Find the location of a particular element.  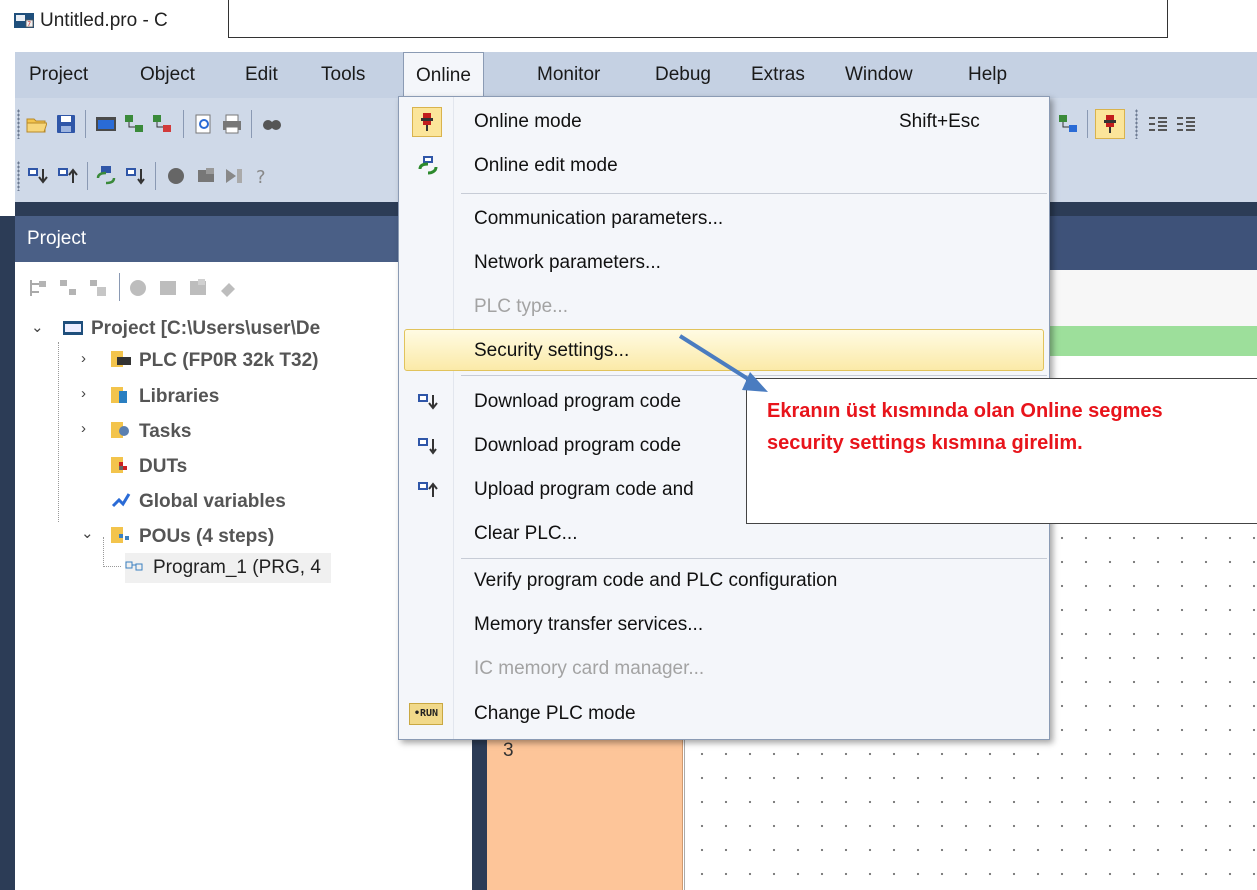

menu-item-change-plc-mode: •RUN Change PLC mode is located at coordinates (724, 714).